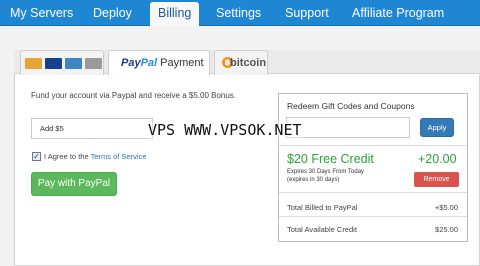 This screenshot has height=266, width=480. What do you see at coordinates (74, 184) in the screenshot?
I see `pay-with-paypal-button: Pay with PayPal` at bounding box center [74, 184].